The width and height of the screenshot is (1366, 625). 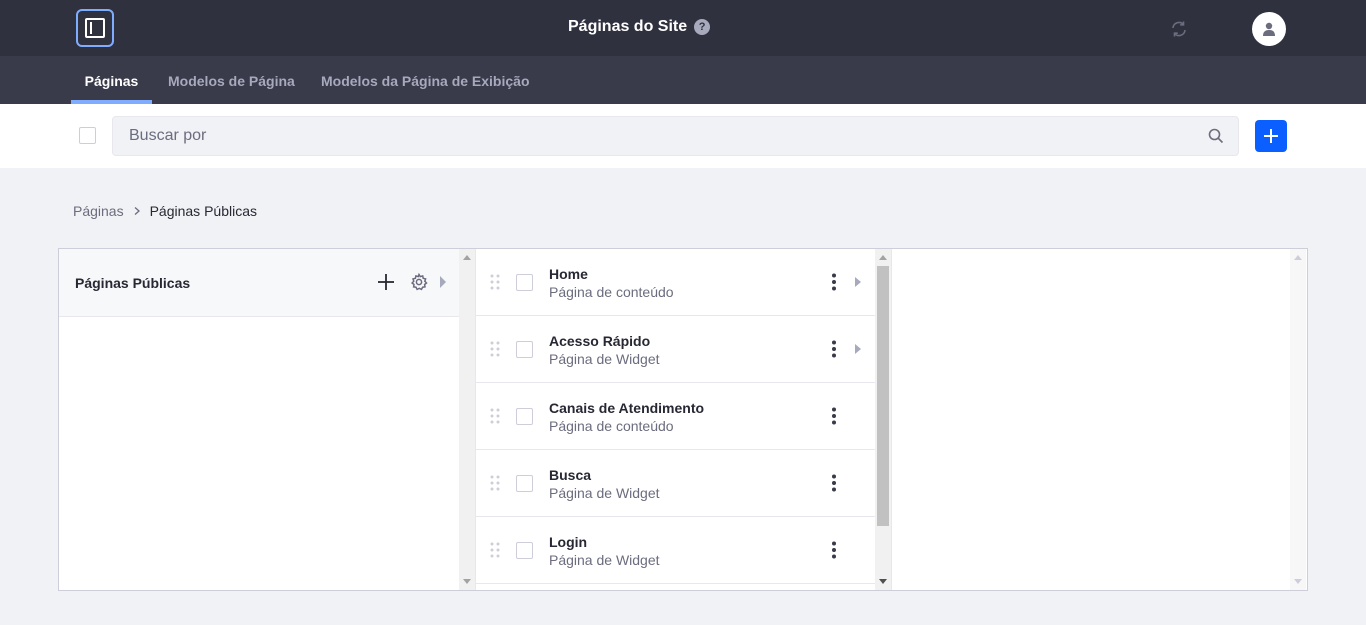 What do you see at coordinates (628, 26) in the screenshot?
I see `page-title: Páginas do Site` at bounding box center [628, 26].